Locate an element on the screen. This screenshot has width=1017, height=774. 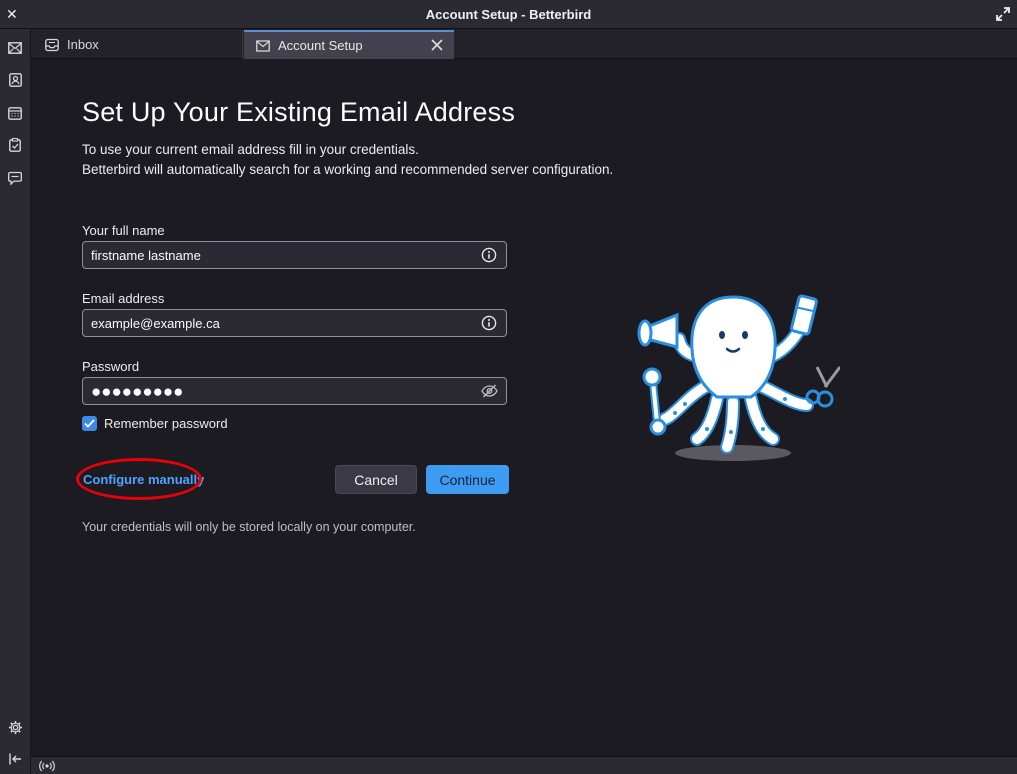
online-status-icon is located at coordinates (47, 766).